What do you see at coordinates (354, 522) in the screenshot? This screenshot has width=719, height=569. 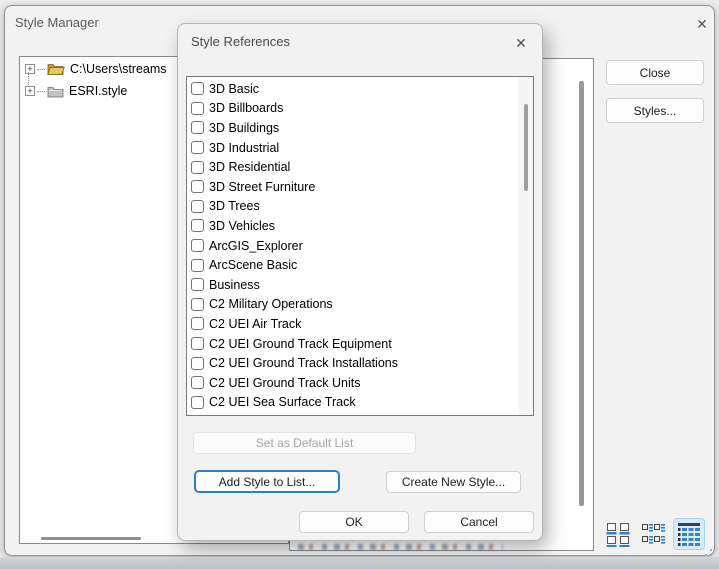 I see `ok-button: OK` at bounding box center [354, 522].